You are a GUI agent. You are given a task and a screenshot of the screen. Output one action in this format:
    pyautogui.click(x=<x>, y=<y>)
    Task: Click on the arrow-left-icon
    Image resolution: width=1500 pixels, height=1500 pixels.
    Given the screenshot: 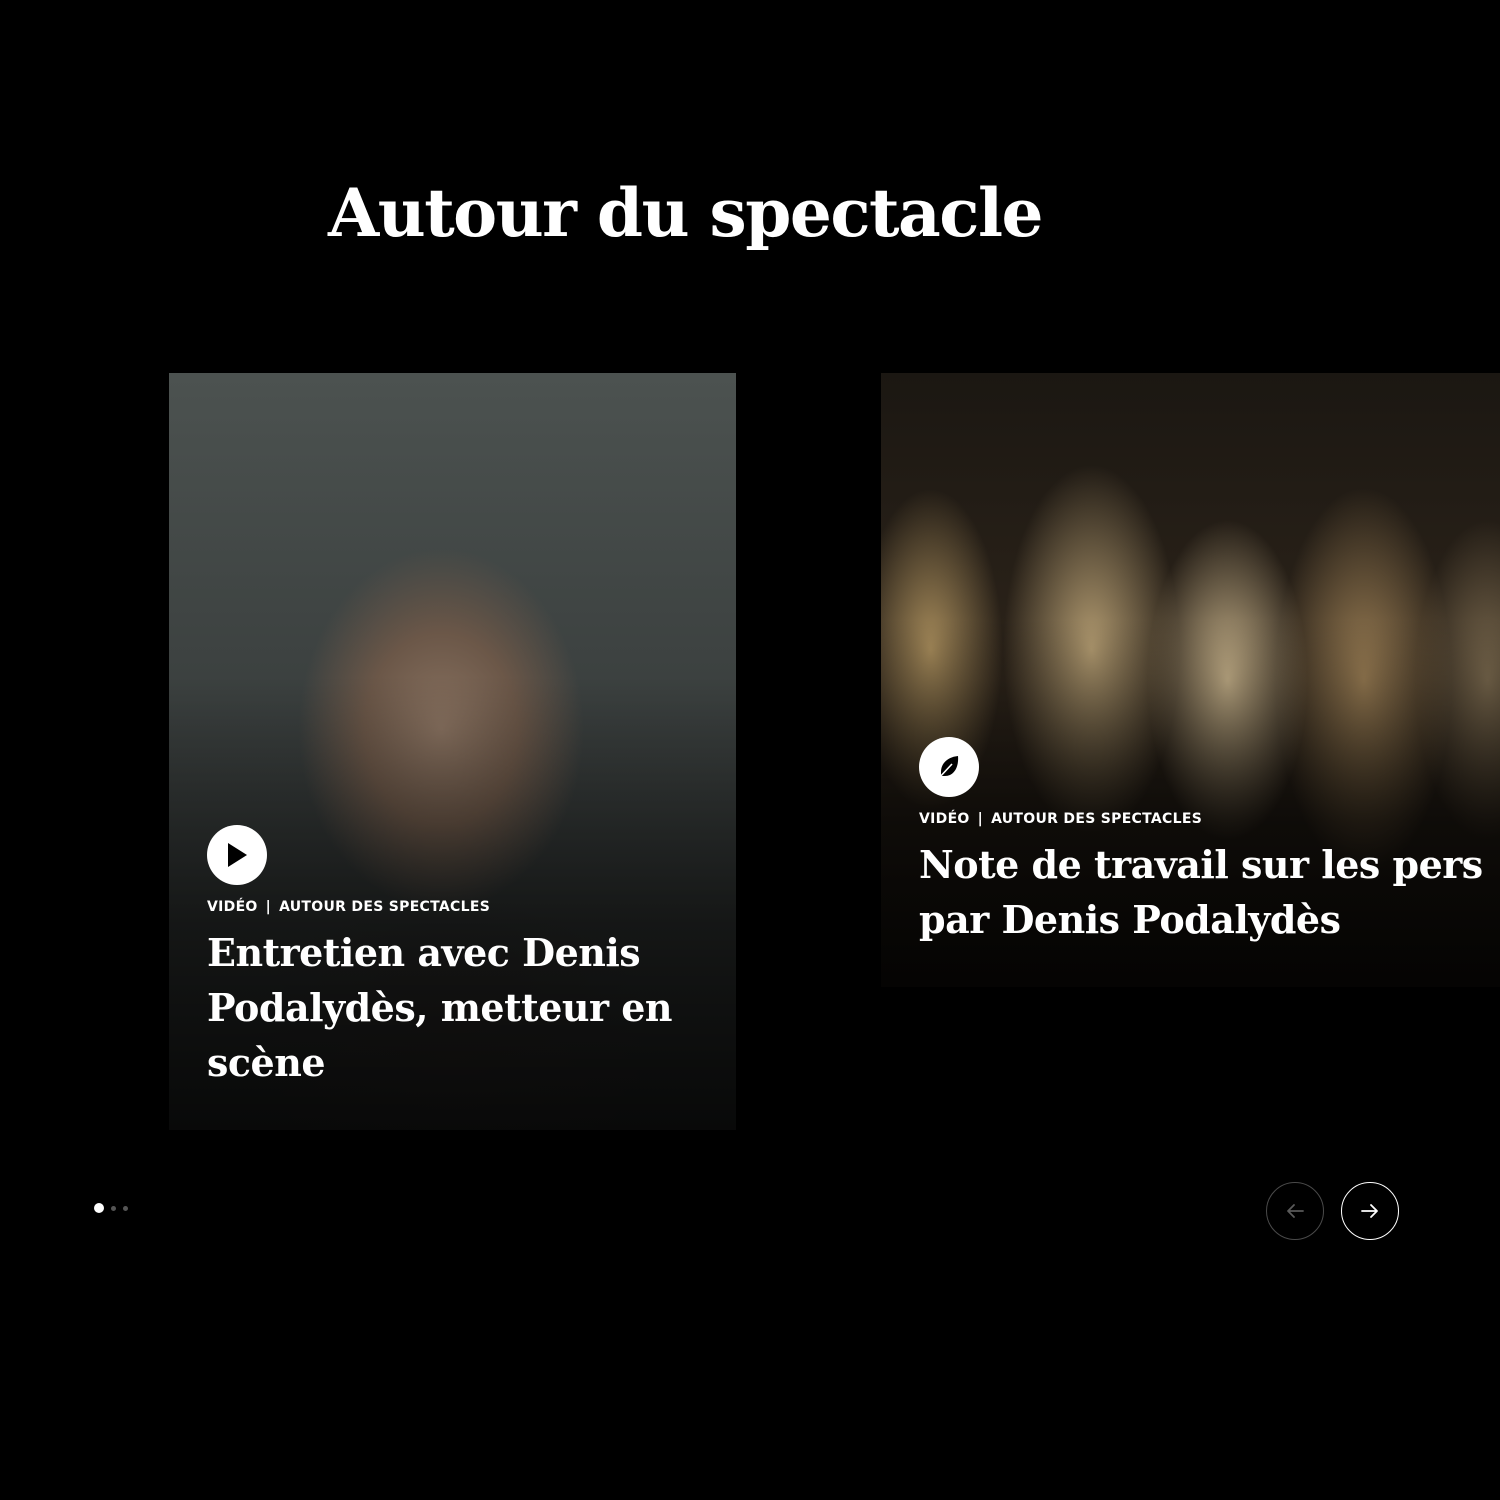 What is the action you would take?
    pyautogui.click(x=1295, y=1211)
    